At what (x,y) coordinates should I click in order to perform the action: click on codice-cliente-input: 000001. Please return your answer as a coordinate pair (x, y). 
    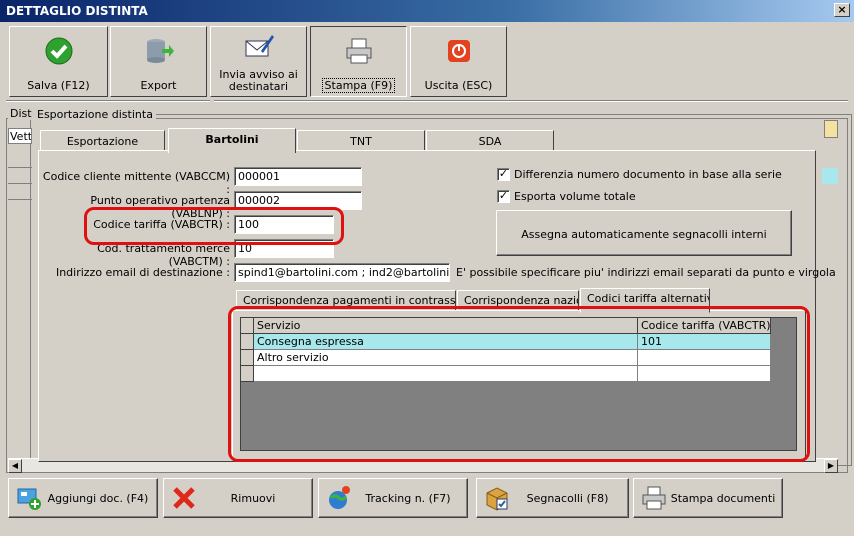
    Looking at the image, I should click on (298, 176).